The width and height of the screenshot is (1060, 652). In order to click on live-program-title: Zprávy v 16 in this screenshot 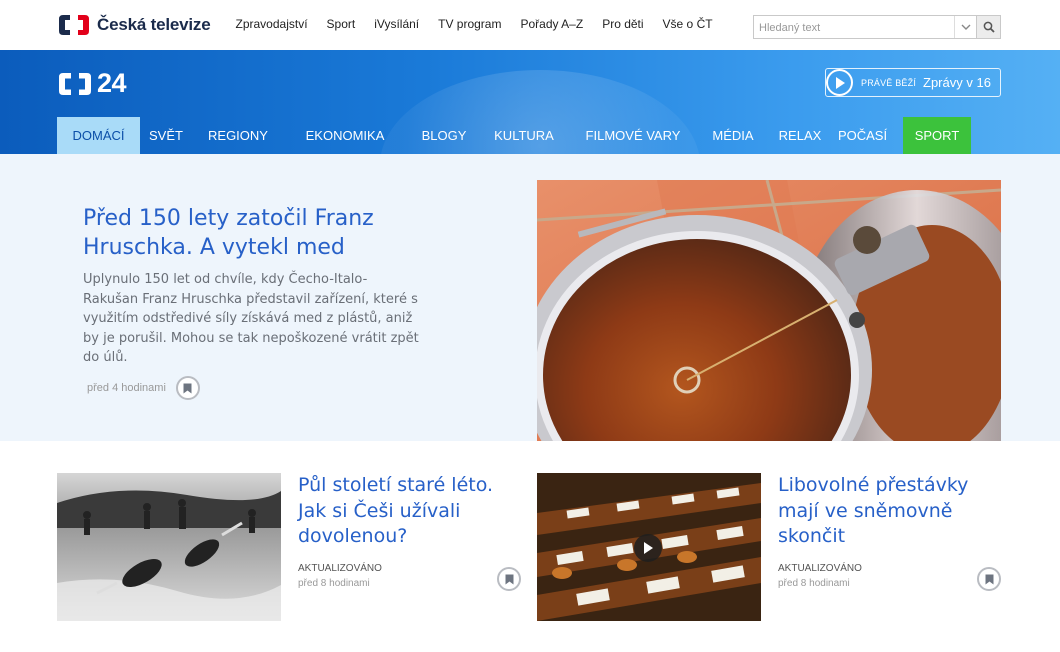, I will do `click(957, 82)`.